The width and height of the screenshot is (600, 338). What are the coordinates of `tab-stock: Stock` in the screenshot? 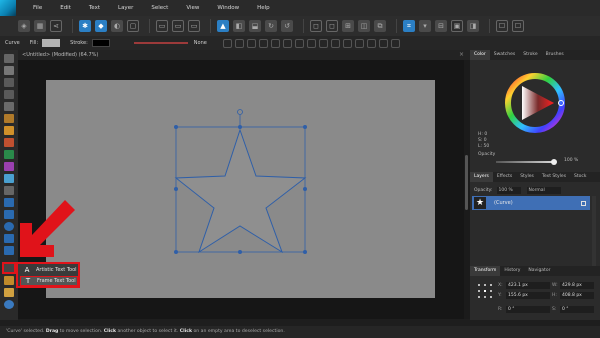 It's located at (580, 177).